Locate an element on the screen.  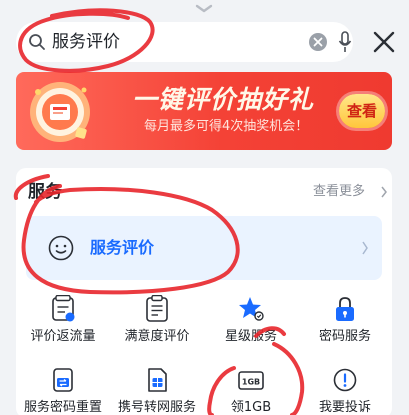
collapse-handle-icon is located at coordinates (204, 9).